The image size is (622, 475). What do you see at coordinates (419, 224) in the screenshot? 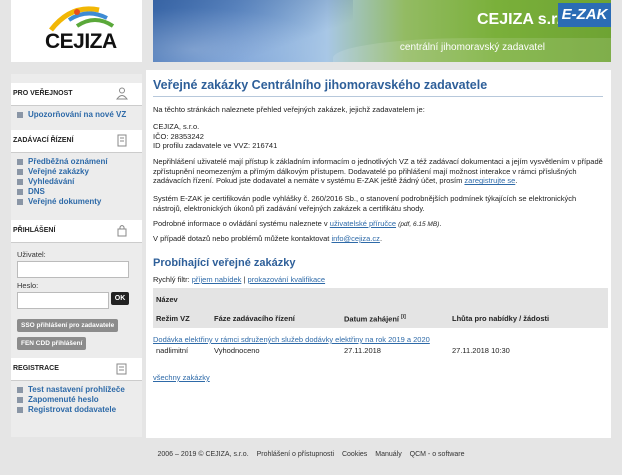
I see `manual-size: (pdf, 6.15 MB)` at bounding box center [419, 224].